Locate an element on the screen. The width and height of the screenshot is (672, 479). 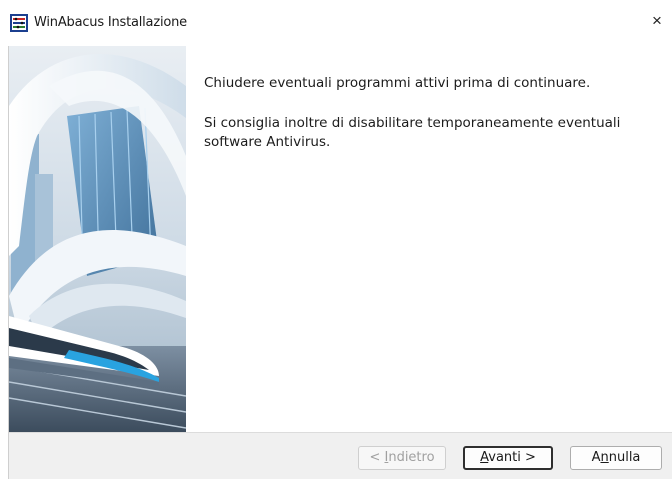
close-button: × is located at coordinates (657, 21).